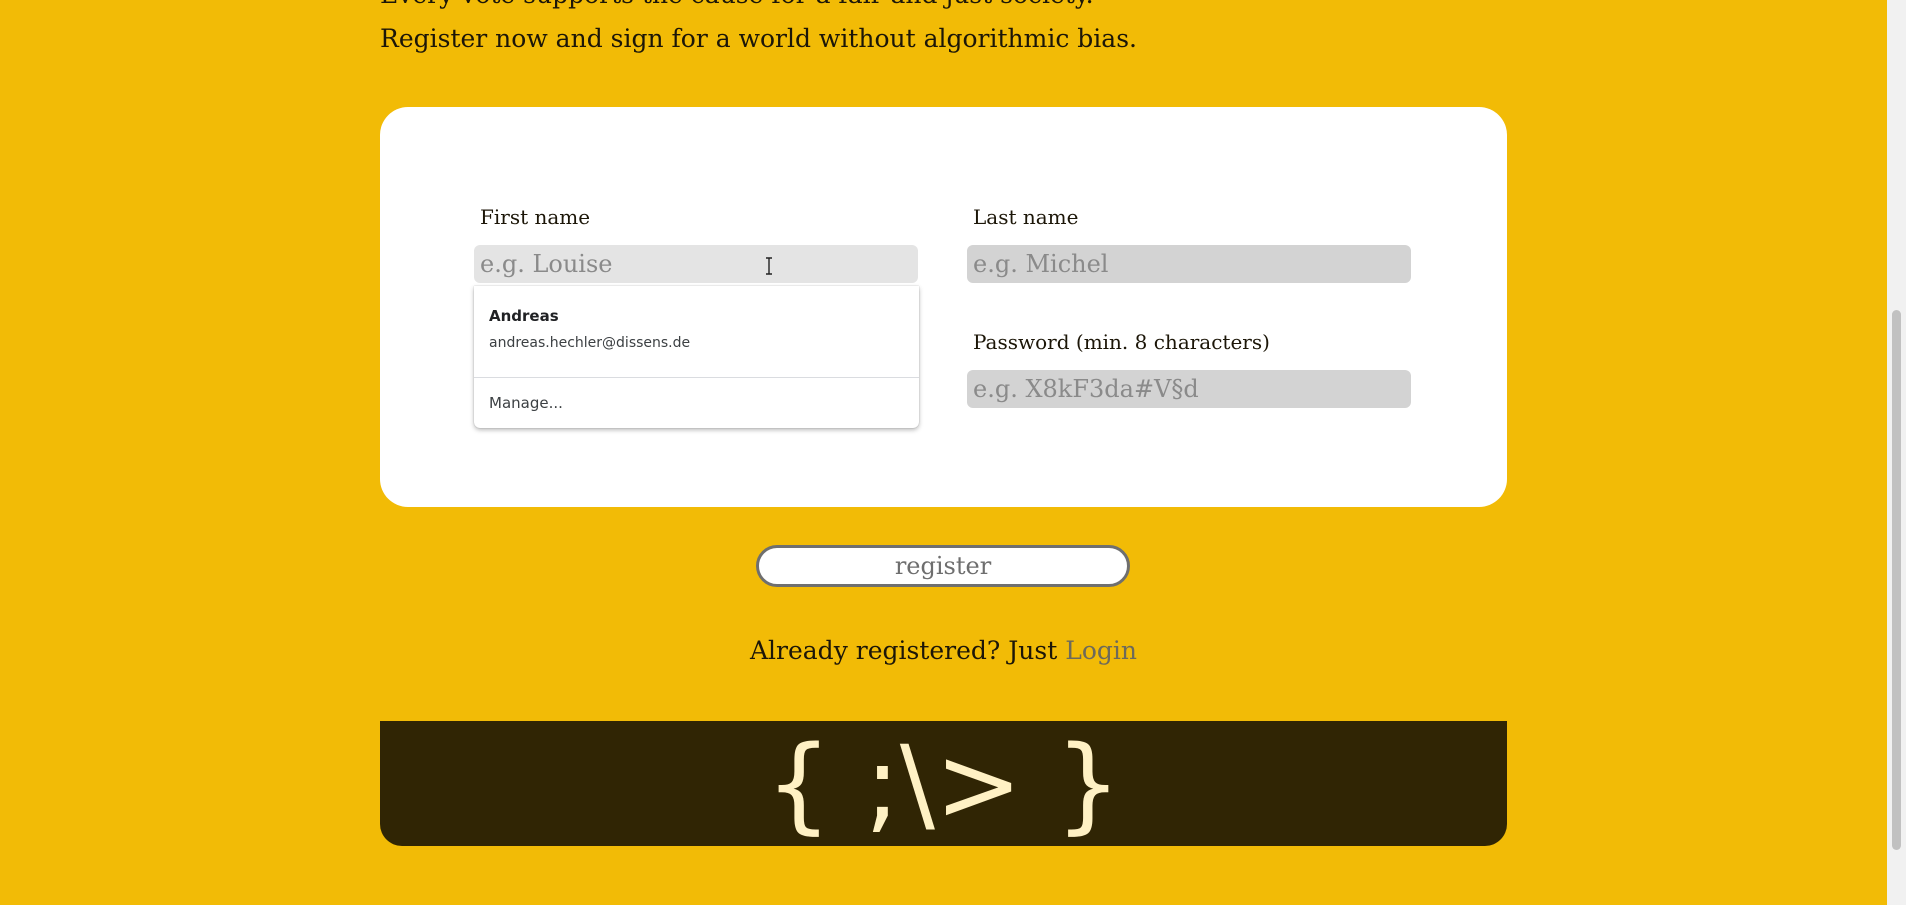  I want to click on first-name-input, so click(696, 264).